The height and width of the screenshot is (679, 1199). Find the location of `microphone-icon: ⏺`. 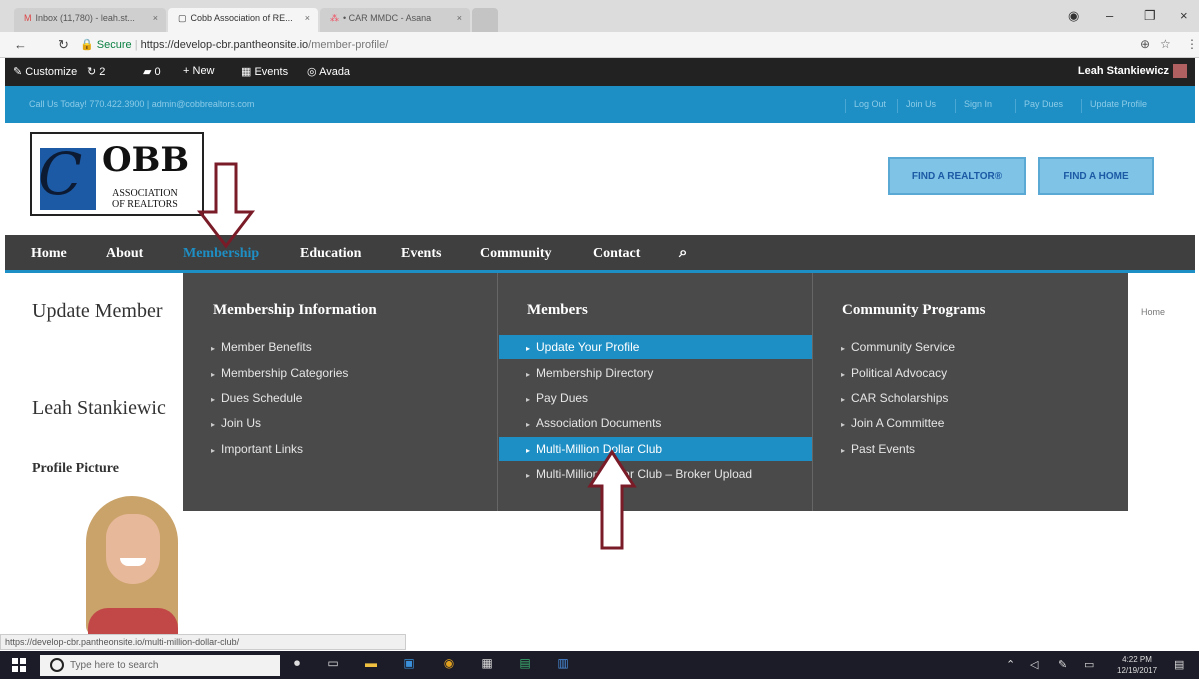

microphone-icon: ⏺ is located at coordinates (297, 665).